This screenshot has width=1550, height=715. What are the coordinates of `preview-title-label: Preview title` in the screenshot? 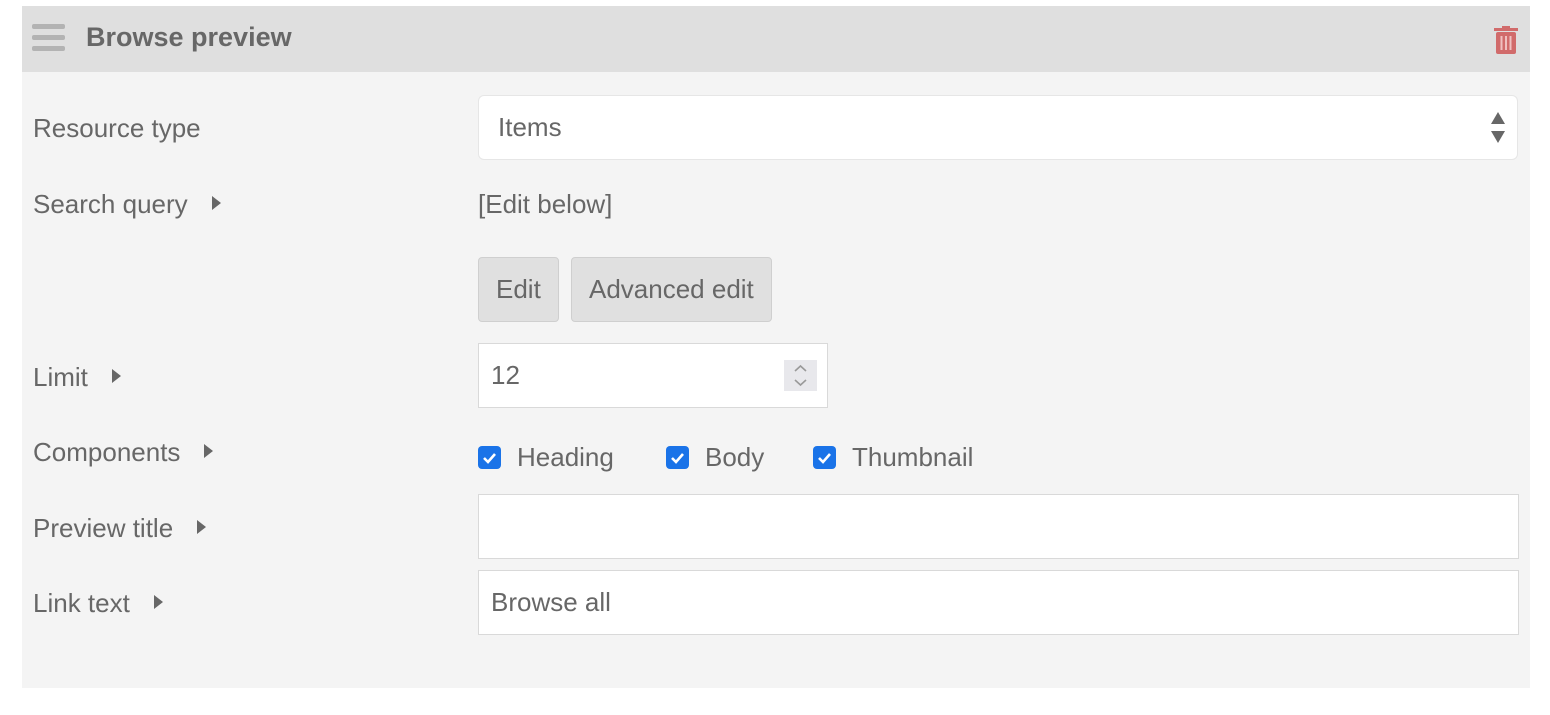 It's located at (120, 528).